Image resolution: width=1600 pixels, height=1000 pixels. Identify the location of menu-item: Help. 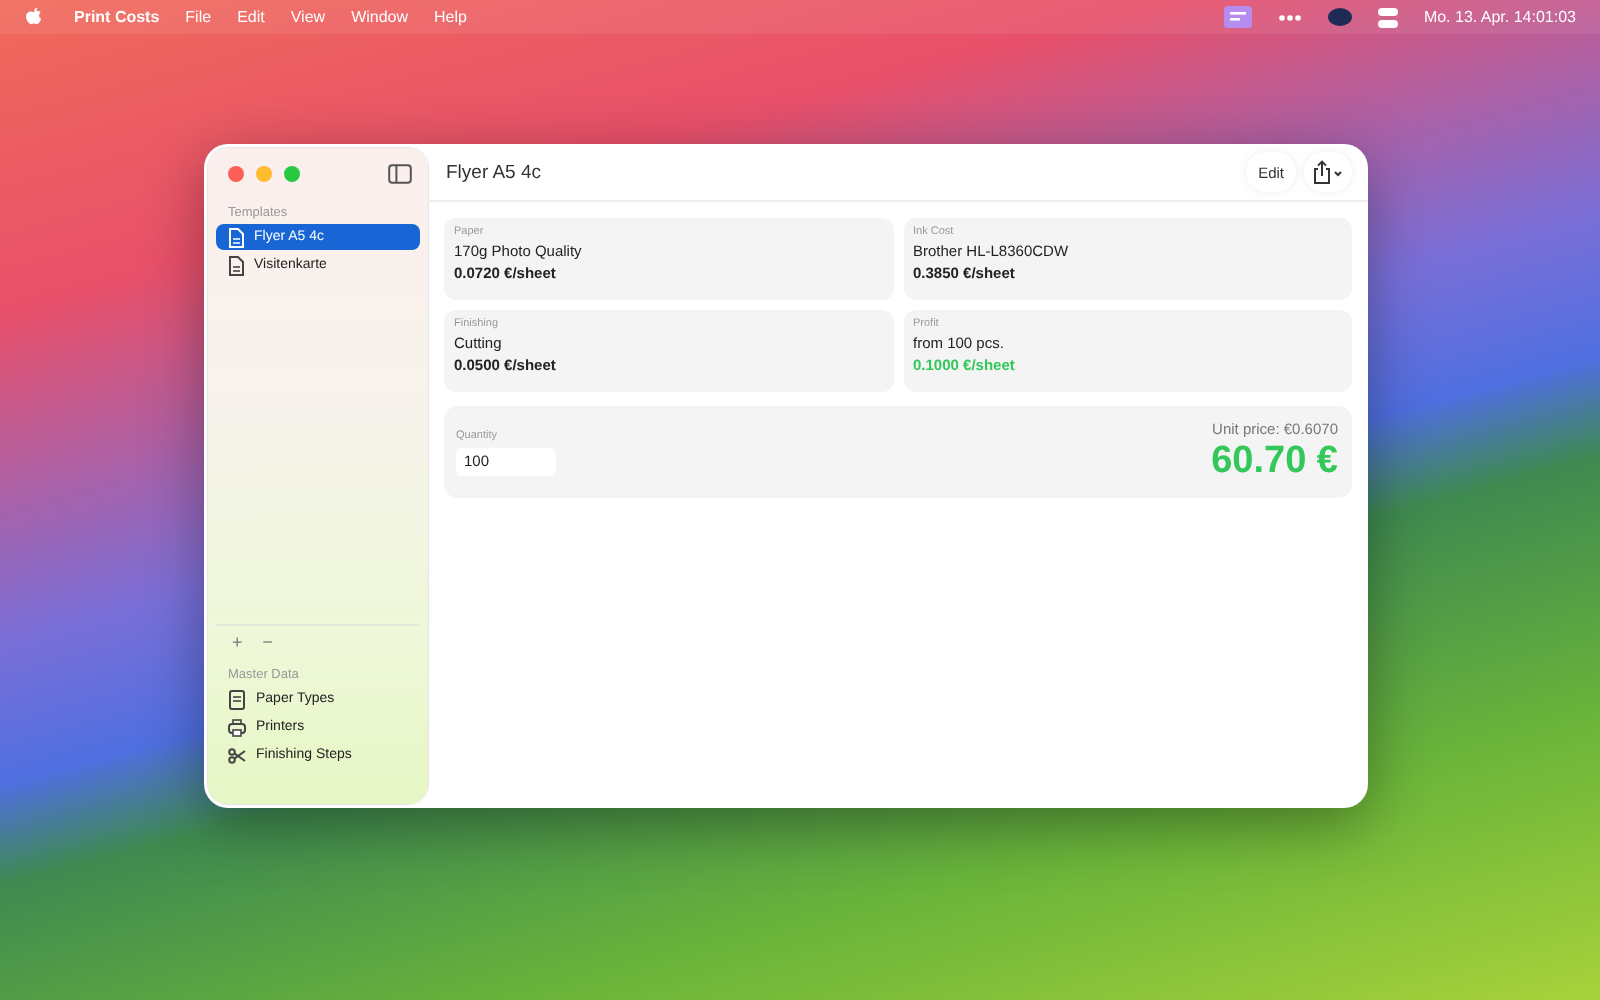
(450, 17).